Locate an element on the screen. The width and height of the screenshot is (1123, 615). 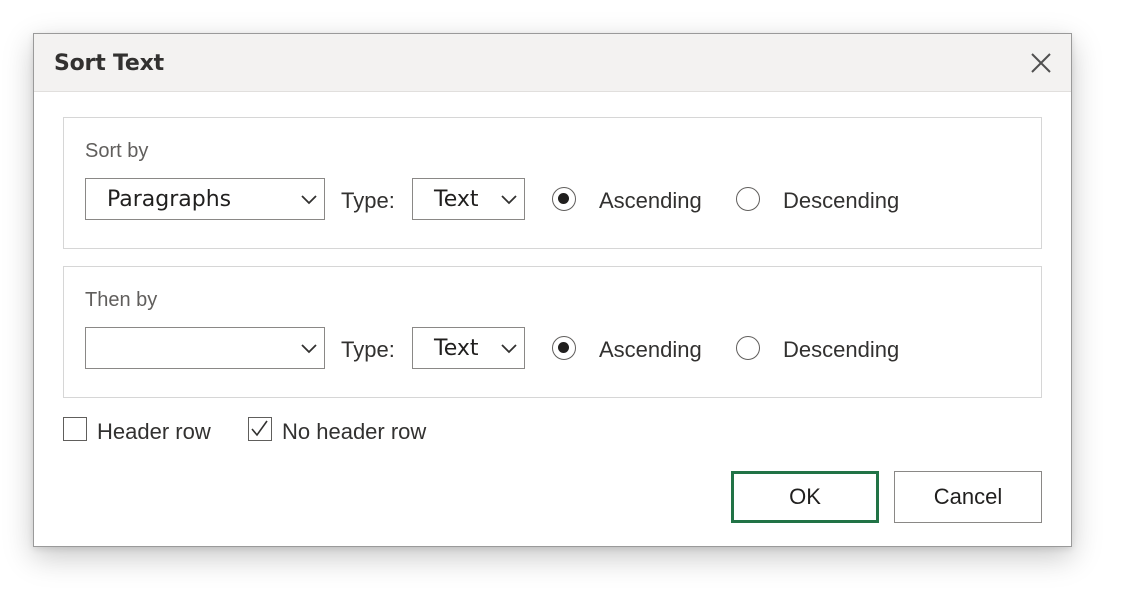
sort-by-field-dropdown: Paragraphs is located at coordinates (205, 199).